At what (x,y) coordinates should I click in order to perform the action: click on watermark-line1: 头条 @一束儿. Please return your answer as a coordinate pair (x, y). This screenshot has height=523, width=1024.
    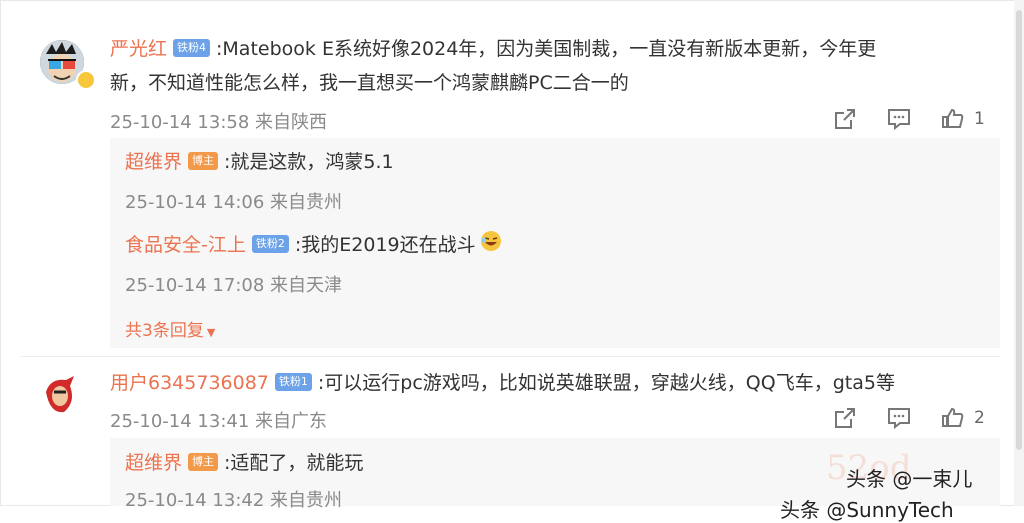
    Looking at the image, I should click on (909, 479).